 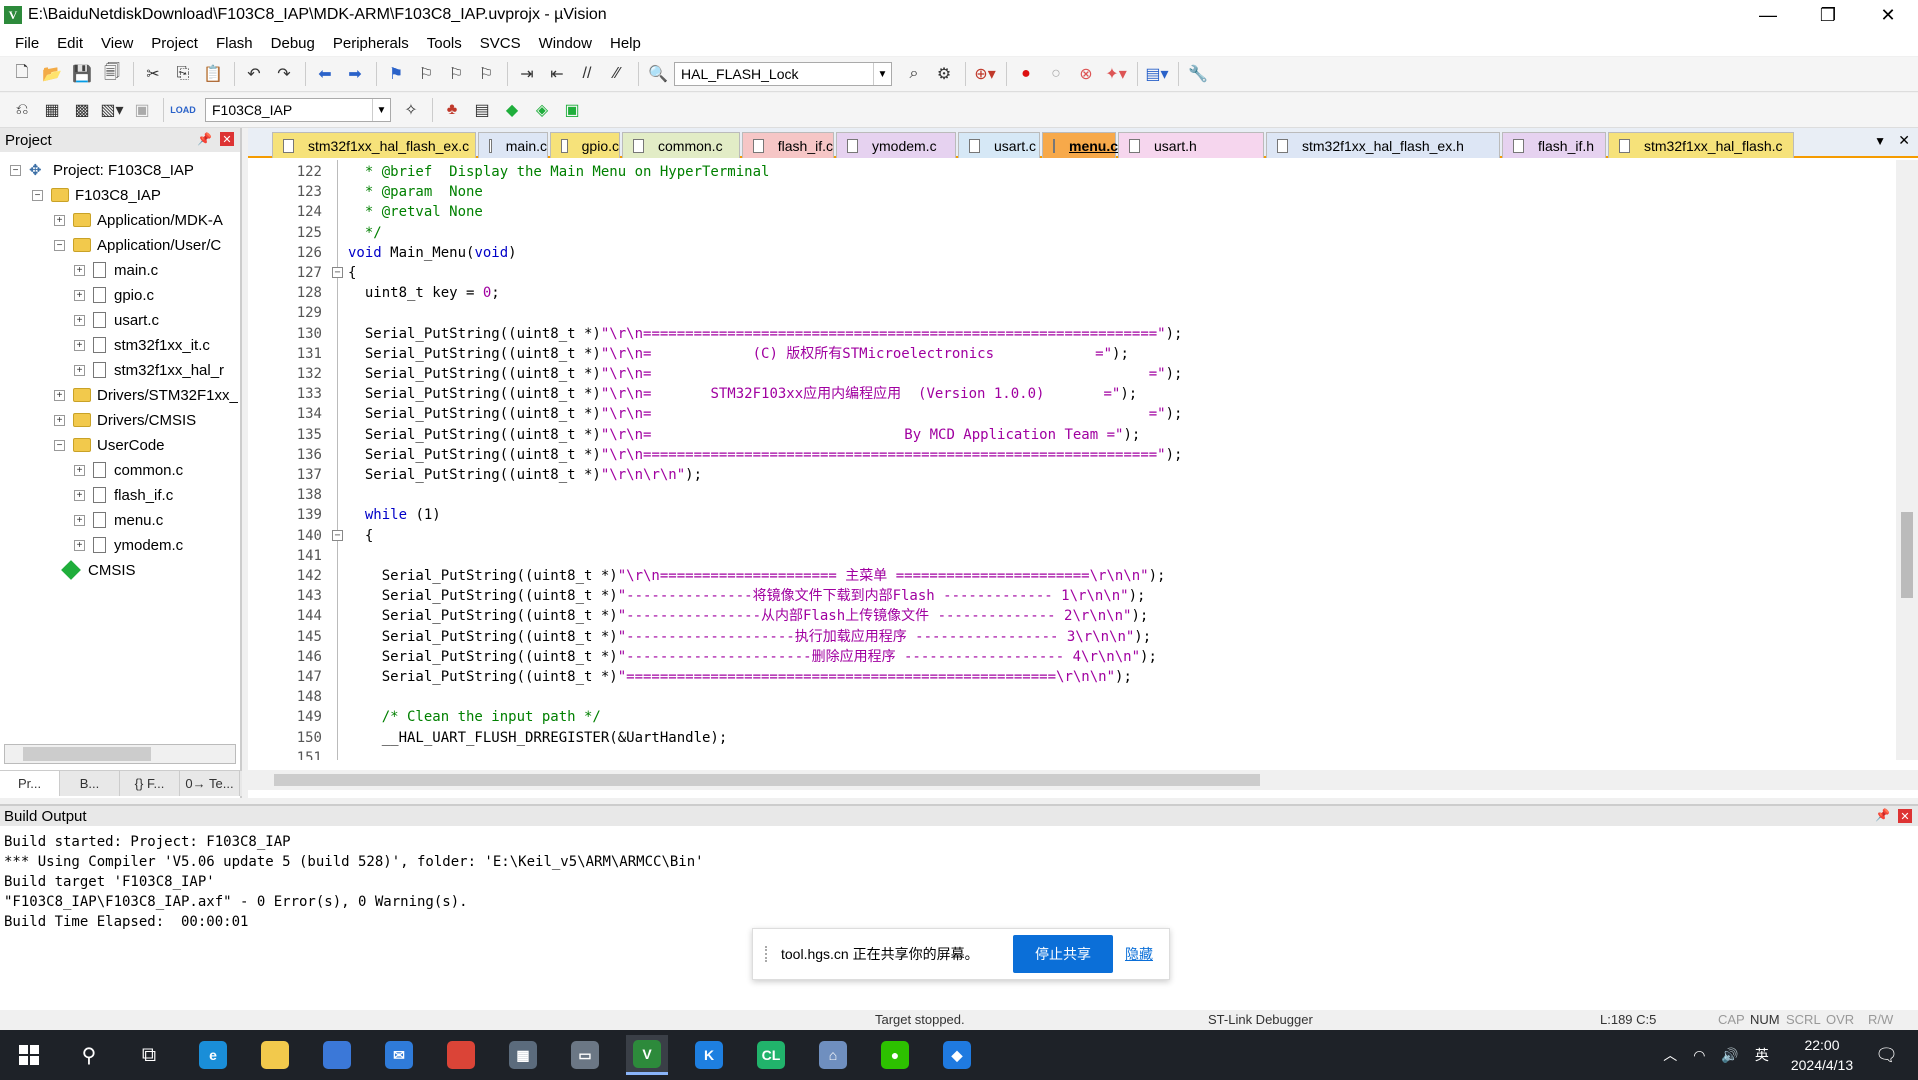 I want to click on tree-item: − Application/User/C, so click(x=137, y=245).